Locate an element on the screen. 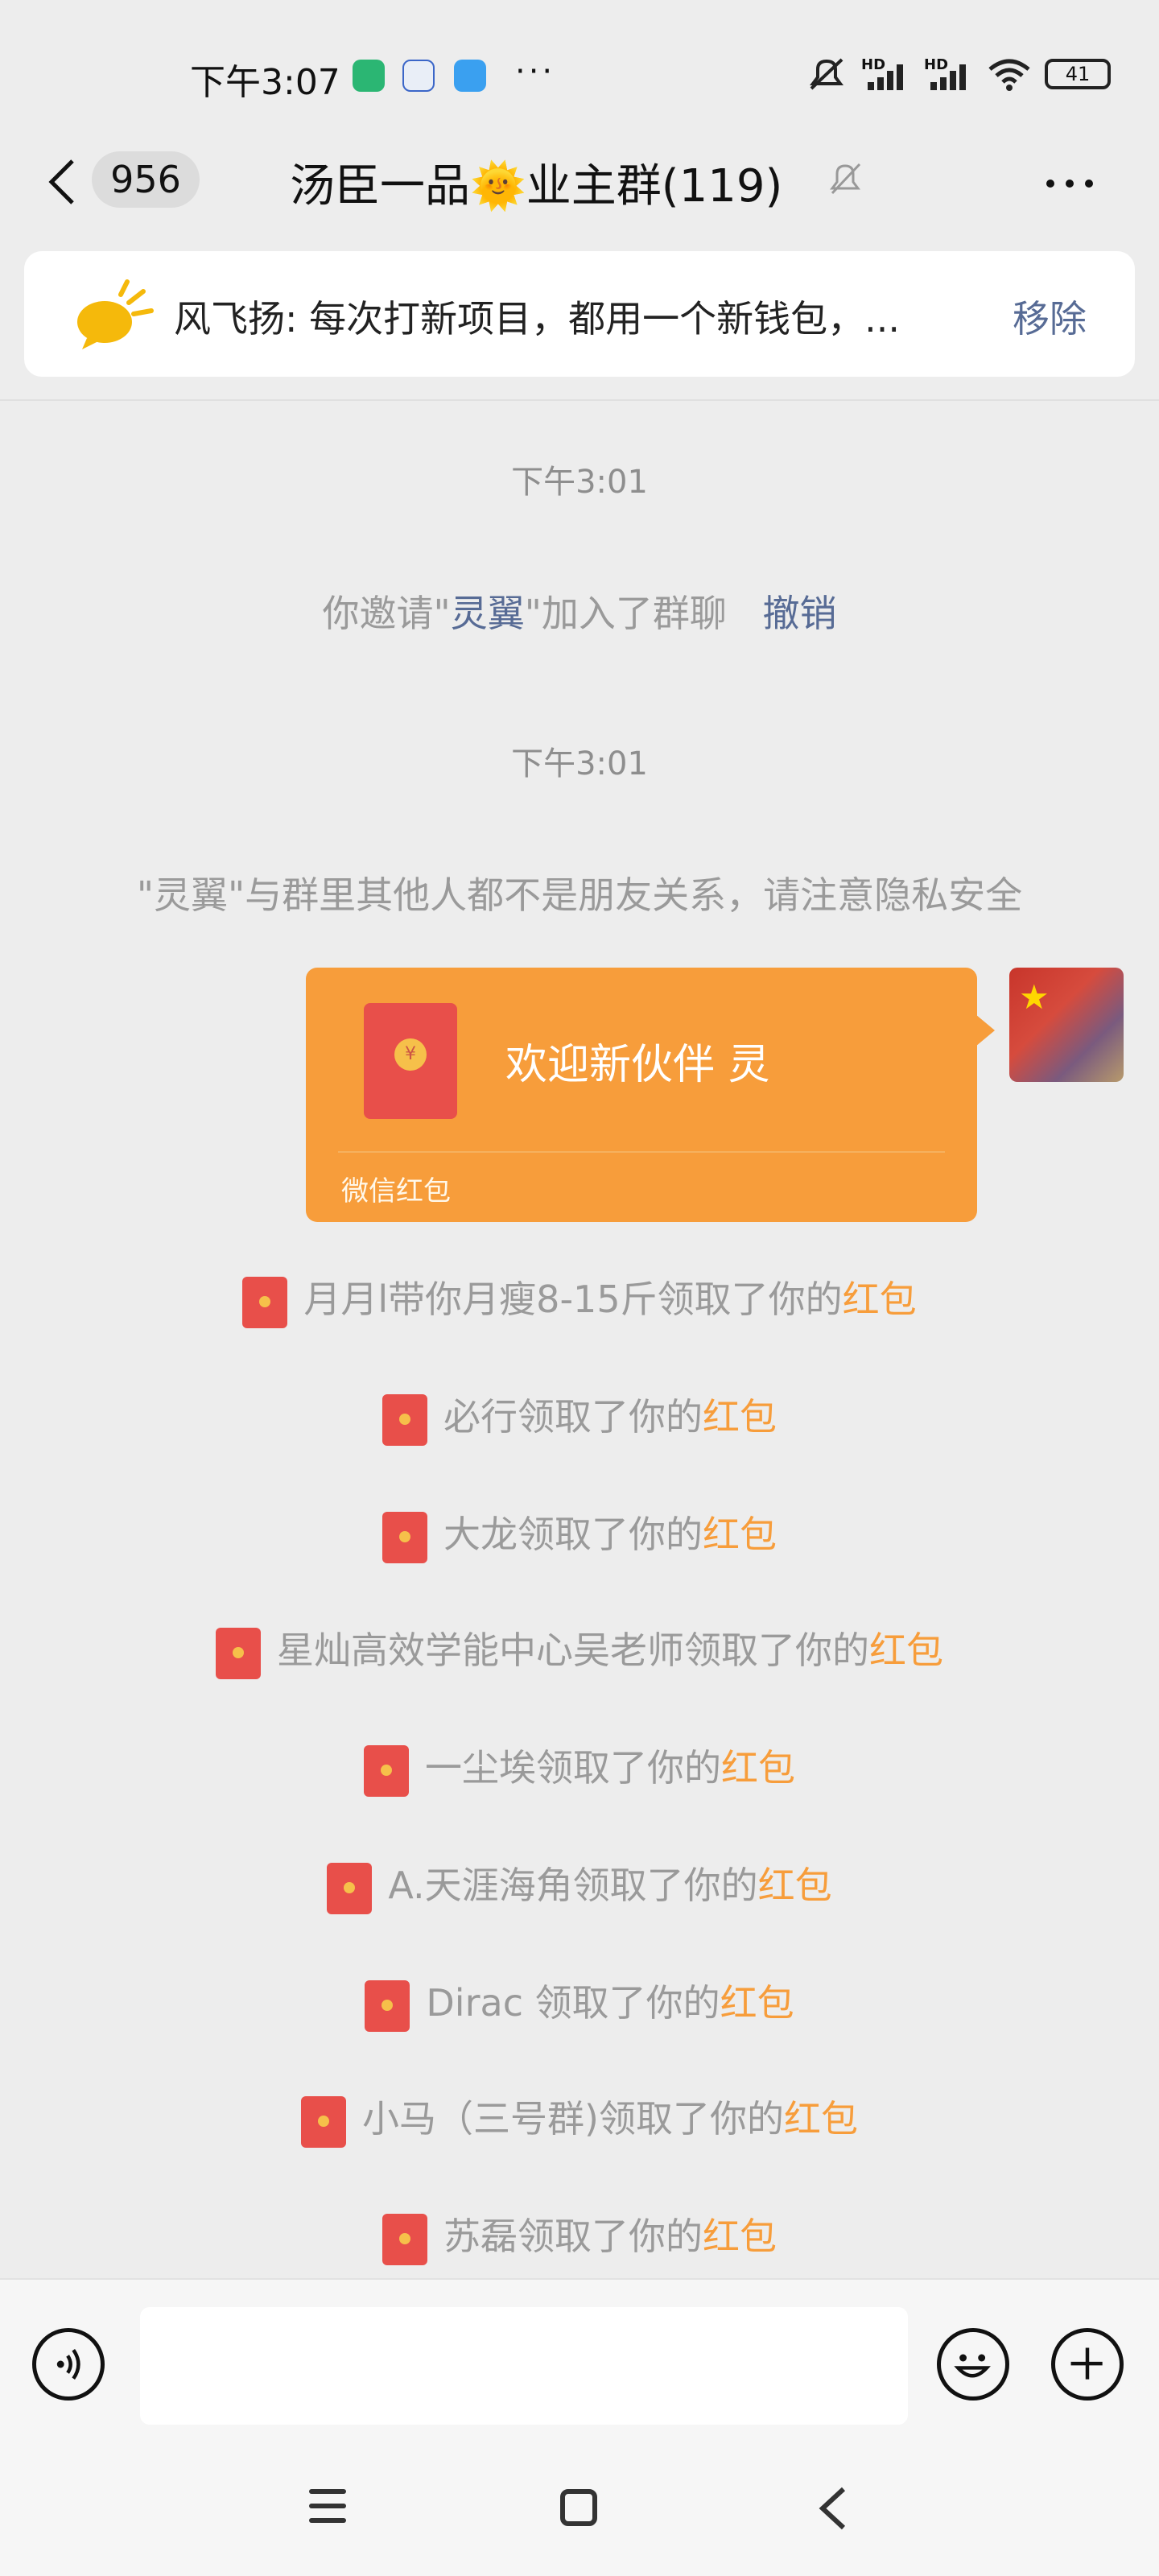  coin-icon: ¥ is located at coordinates (410, 1054).